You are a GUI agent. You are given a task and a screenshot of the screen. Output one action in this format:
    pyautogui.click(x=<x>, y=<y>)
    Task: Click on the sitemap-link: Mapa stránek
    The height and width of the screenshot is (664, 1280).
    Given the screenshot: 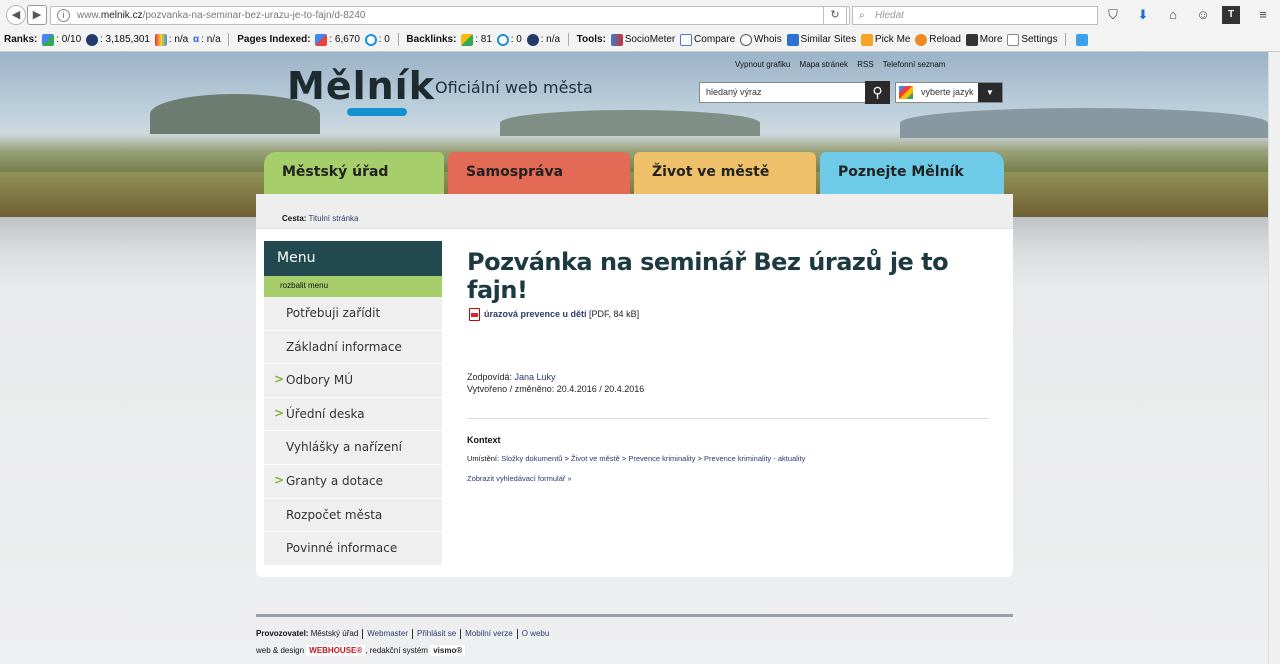 What is the action you would take?
    pyautogui.click(x=824, y=64)
    